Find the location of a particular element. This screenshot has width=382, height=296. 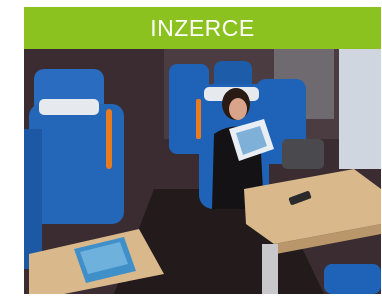

curtain is located at coordinates (360, 109).